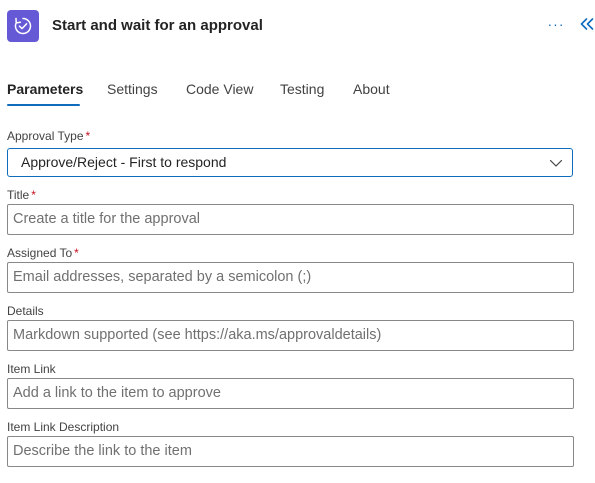  What do you see at coordinates (556, 24) in the screenshot?
I see `more-options-button: ···` at bounding box center [556, 24].